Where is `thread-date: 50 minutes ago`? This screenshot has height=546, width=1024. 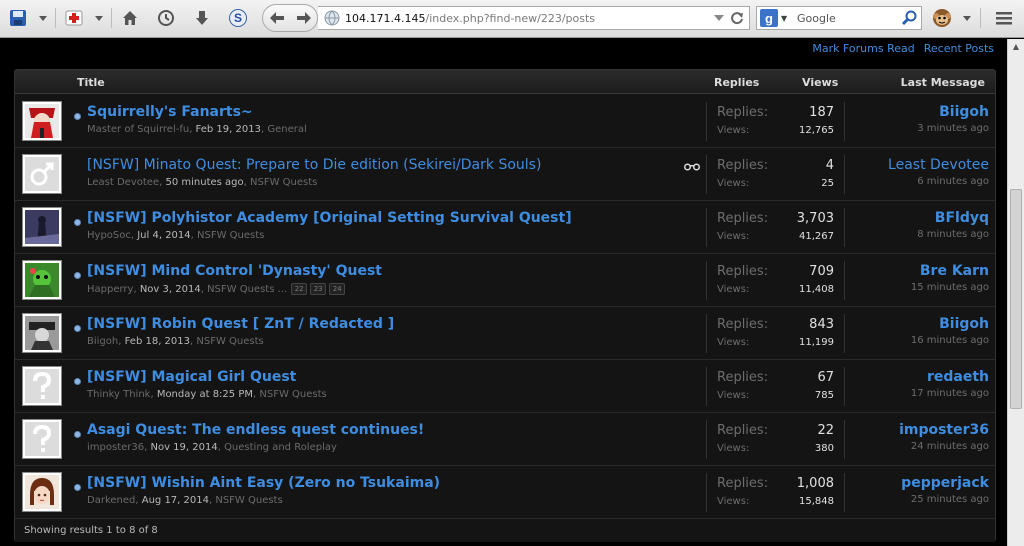
thread-date: 50 minutes ago is located at coordinates (204, 182).